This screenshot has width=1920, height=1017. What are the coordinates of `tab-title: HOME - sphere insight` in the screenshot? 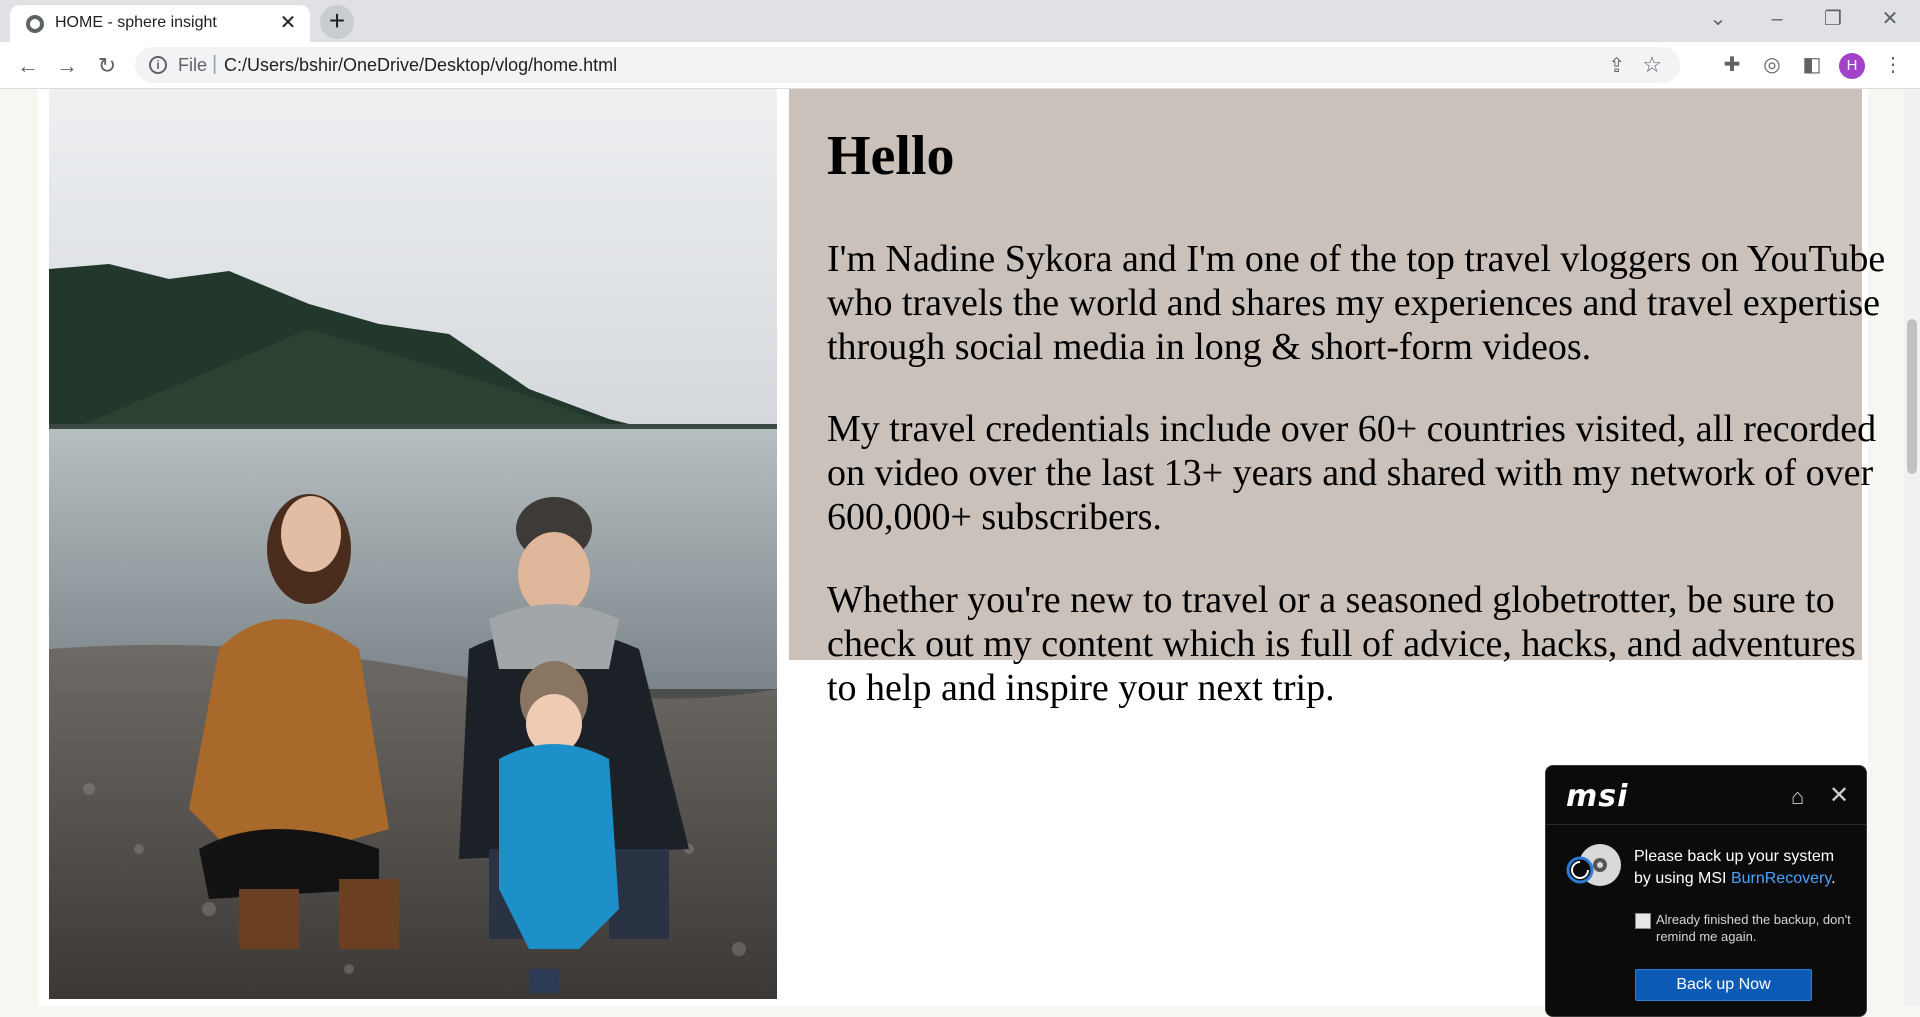 It's located at (136, 22).